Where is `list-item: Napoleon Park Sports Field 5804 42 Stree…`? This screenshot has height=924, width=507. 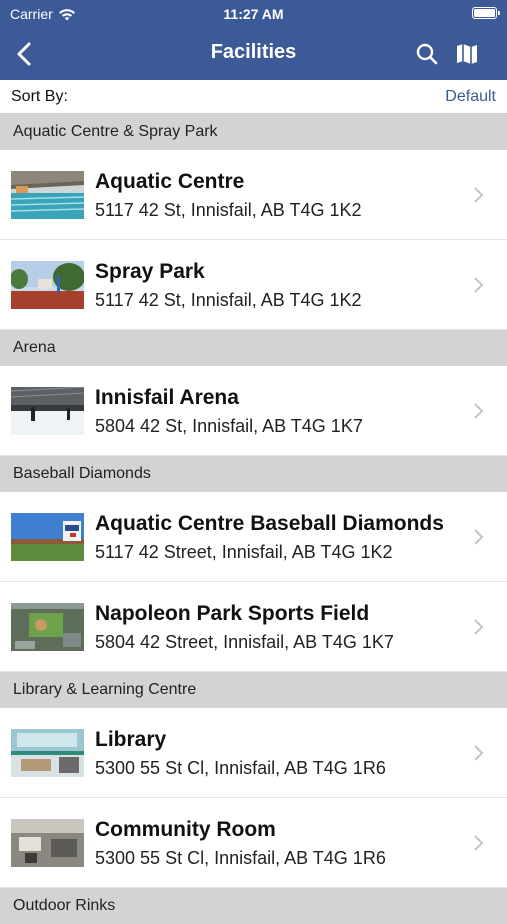 list-item: Napoleon Park Sports Field 5804 42 Stree… is located at coordinates (253, 627).